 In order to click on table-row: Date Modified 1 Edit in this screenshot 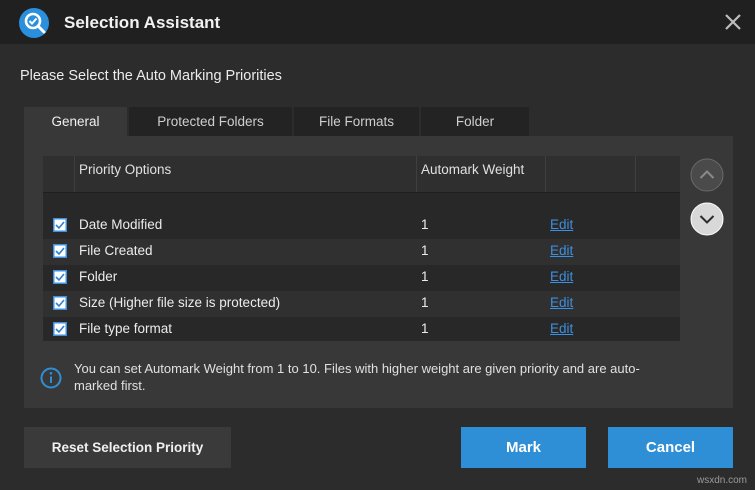, I will do `click(361, 226)`.